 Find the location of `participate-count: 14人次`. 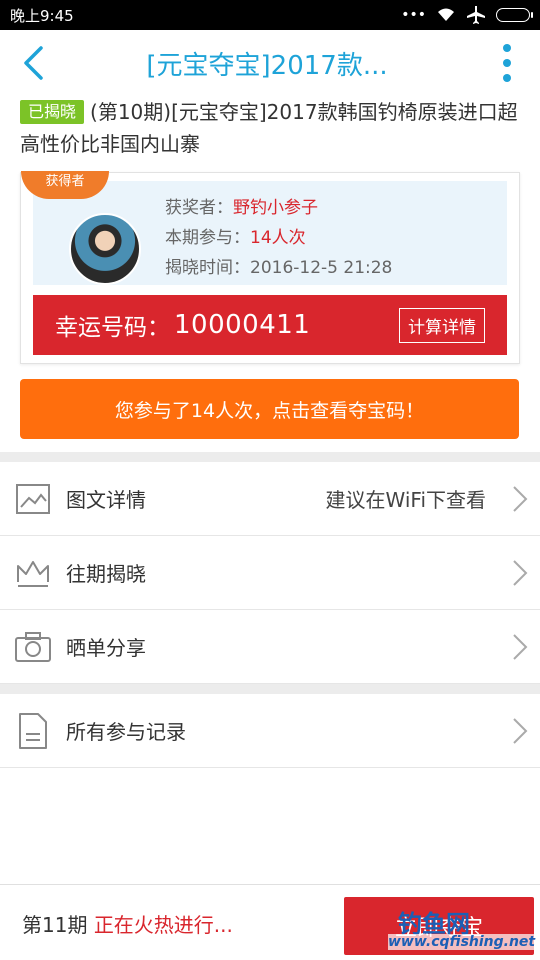

participate-count: 14人次 is located at coordinates (278, 238).